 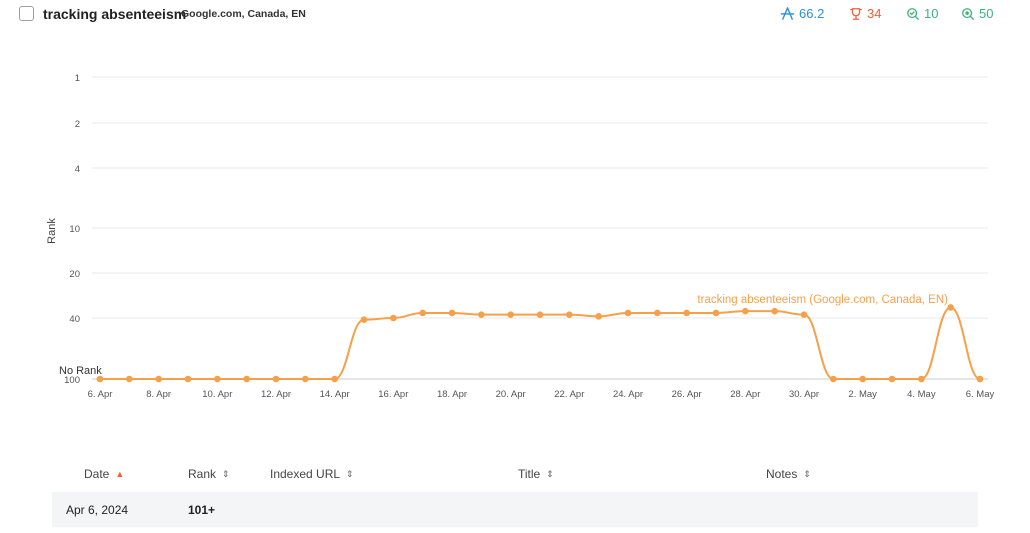 I want to click on x-tick-label: 8. Apr, so click(x=158, y=394).